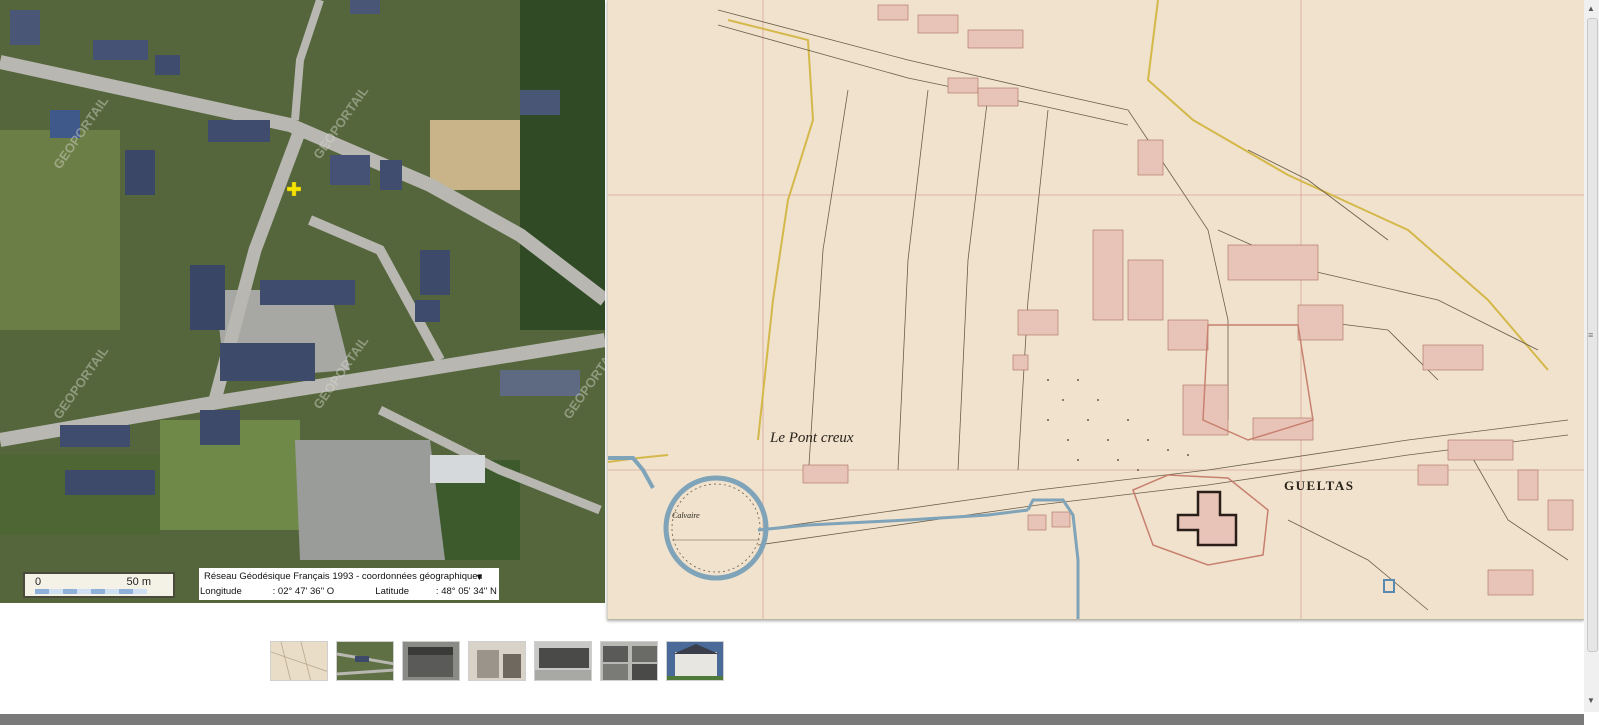 Image resolution: width=1599 pixels, height=725 pixels. Describe the element at coordinates (303, 591) in the screenshot. I see `longitude-value: : 02° 47' 36'' O` at that location.